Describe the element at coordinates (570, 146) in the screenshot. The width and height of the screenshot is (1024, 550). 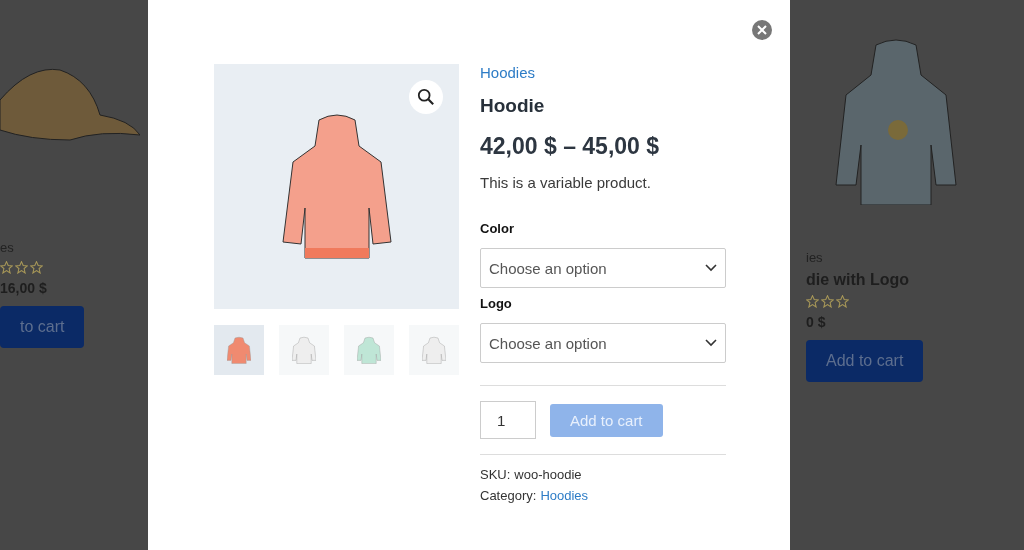
I see `product-price: 42,00 $ – 45,00 $` at that location.